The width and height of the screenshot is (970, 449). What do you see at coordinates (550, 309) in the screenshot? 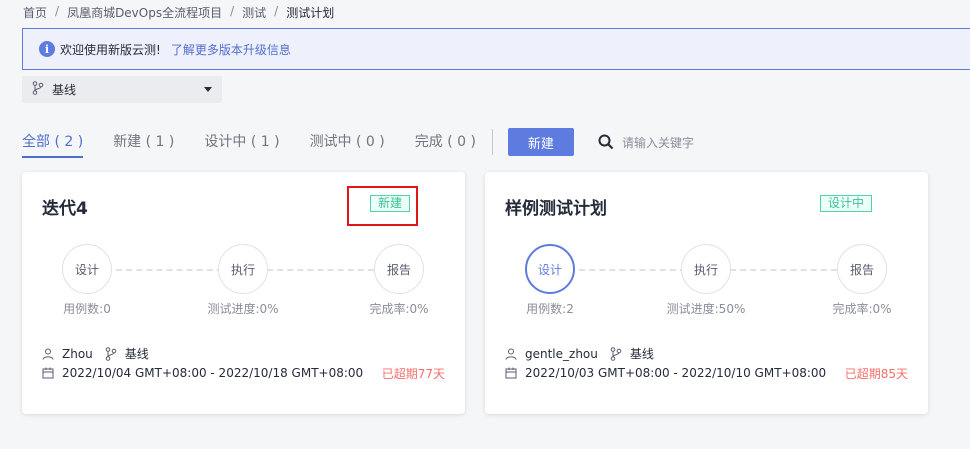
I see `stat-case-count: 用例数:2` at bounding box center [550, 309].